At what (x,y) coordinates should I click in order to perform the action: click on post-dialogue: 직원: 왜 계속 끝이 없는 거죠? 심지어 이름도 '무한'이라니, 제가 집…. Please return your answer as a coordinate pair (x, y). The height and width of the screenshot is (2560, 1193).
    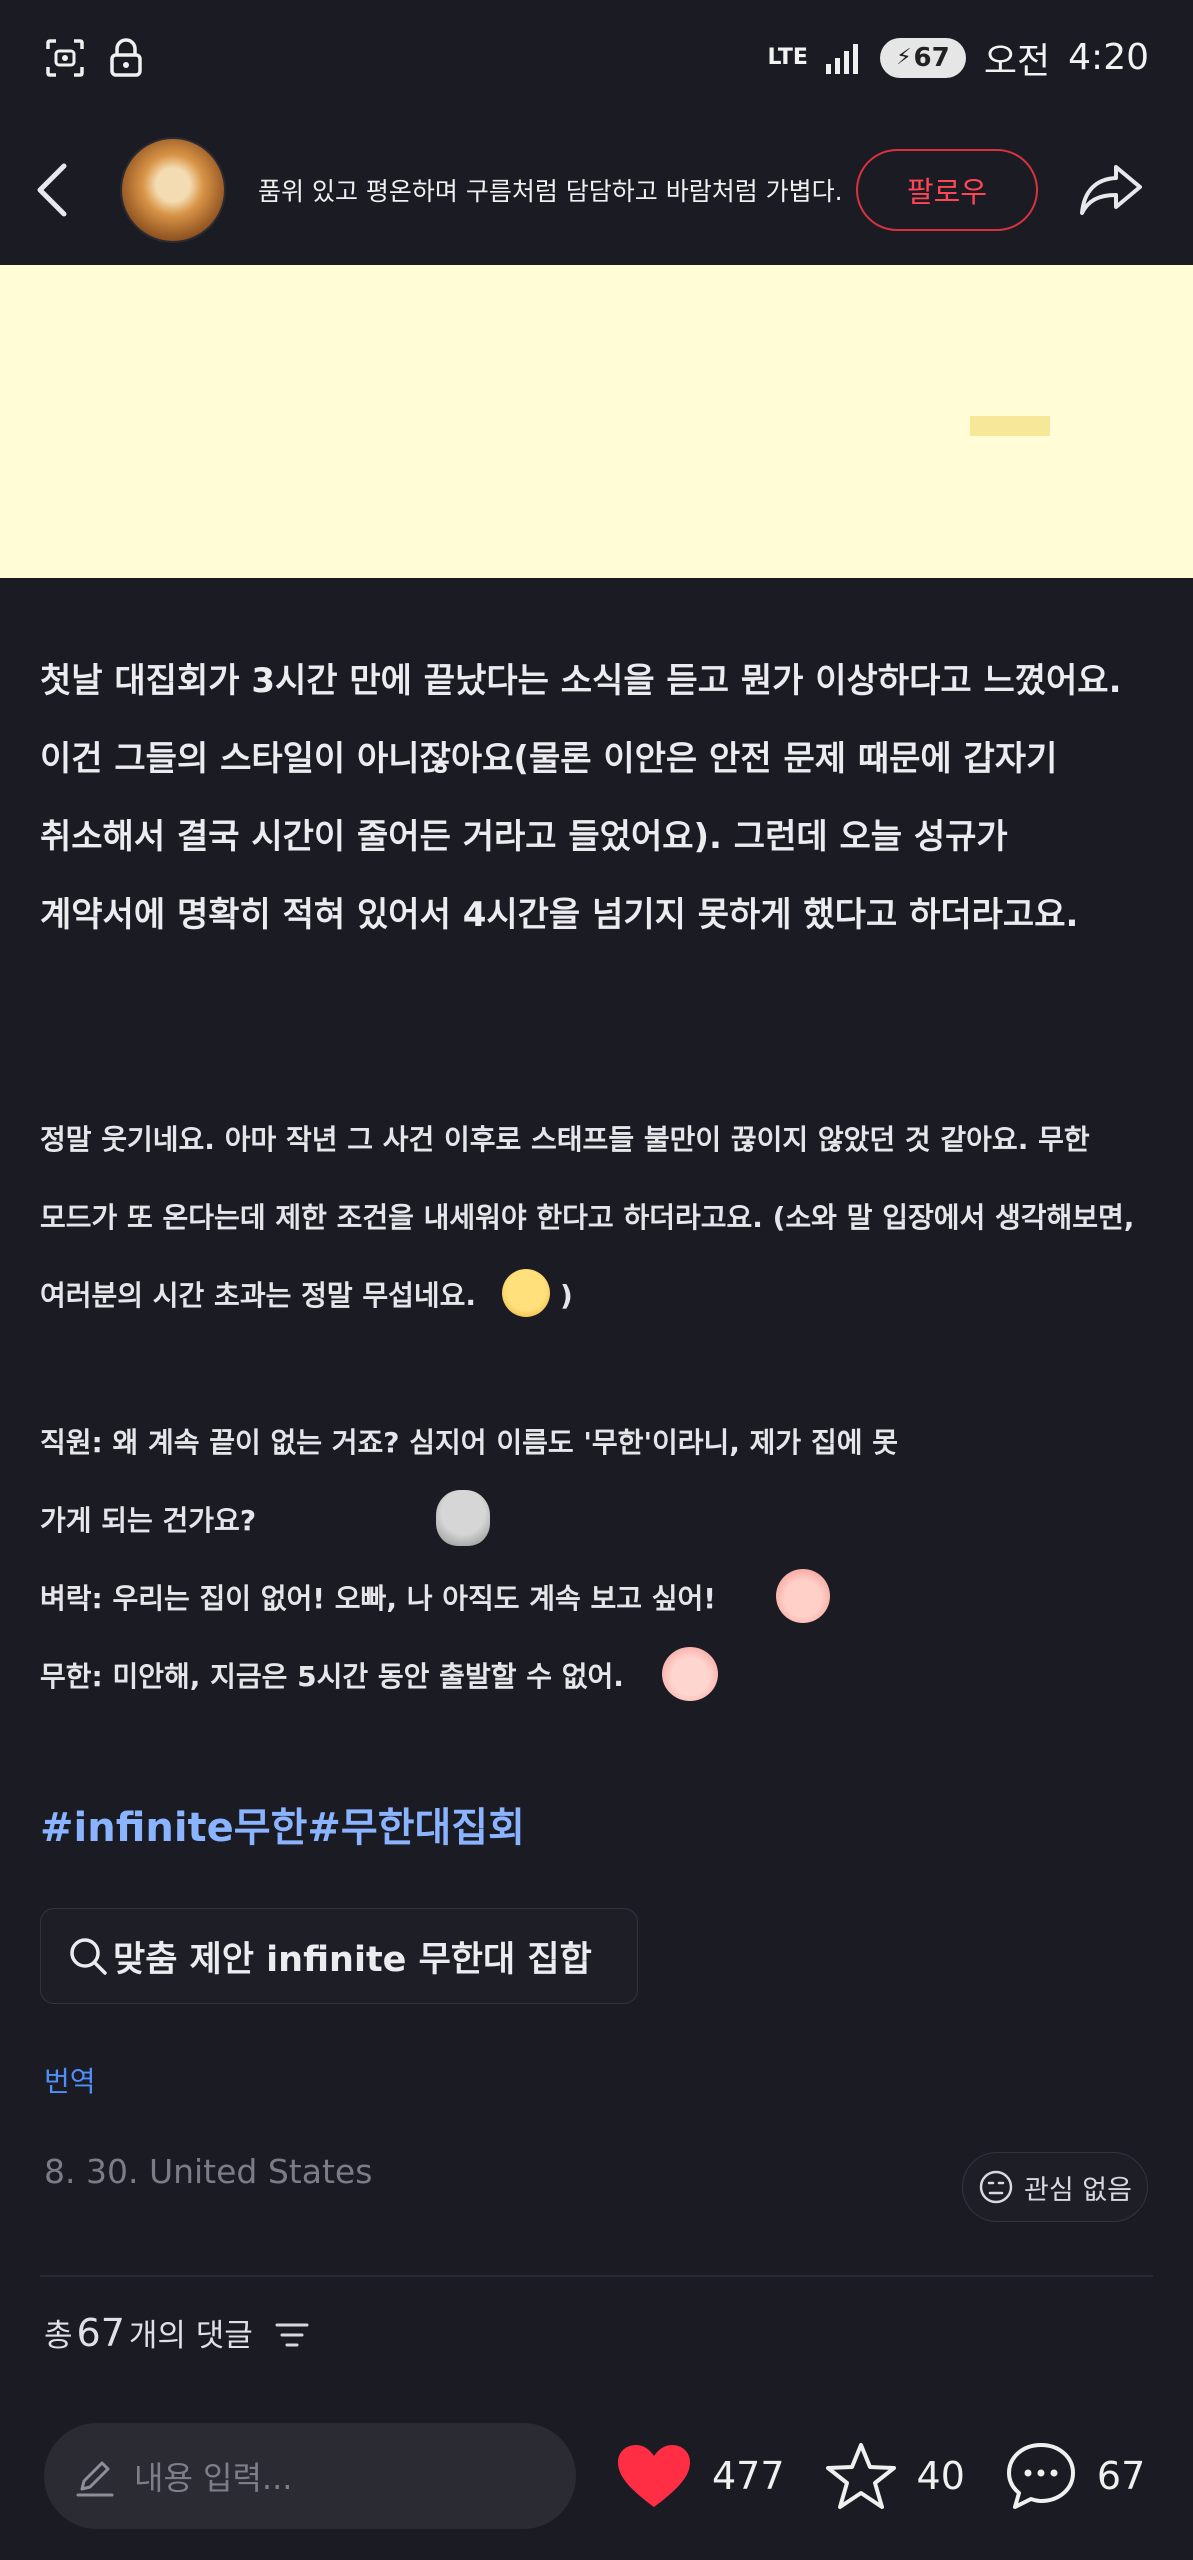
    Looking at the image, I should click on (596, 1560).